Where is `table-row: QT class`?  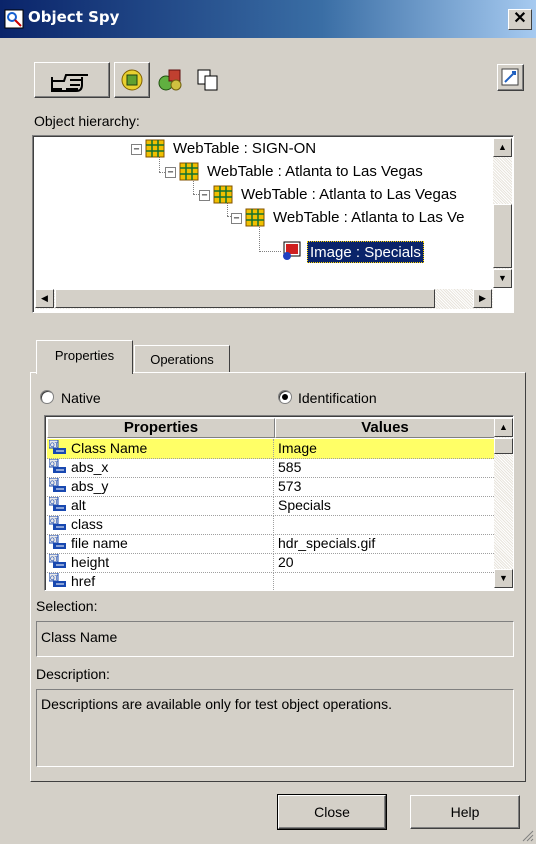
table-row: QT class is located at coordinates (270, 525).